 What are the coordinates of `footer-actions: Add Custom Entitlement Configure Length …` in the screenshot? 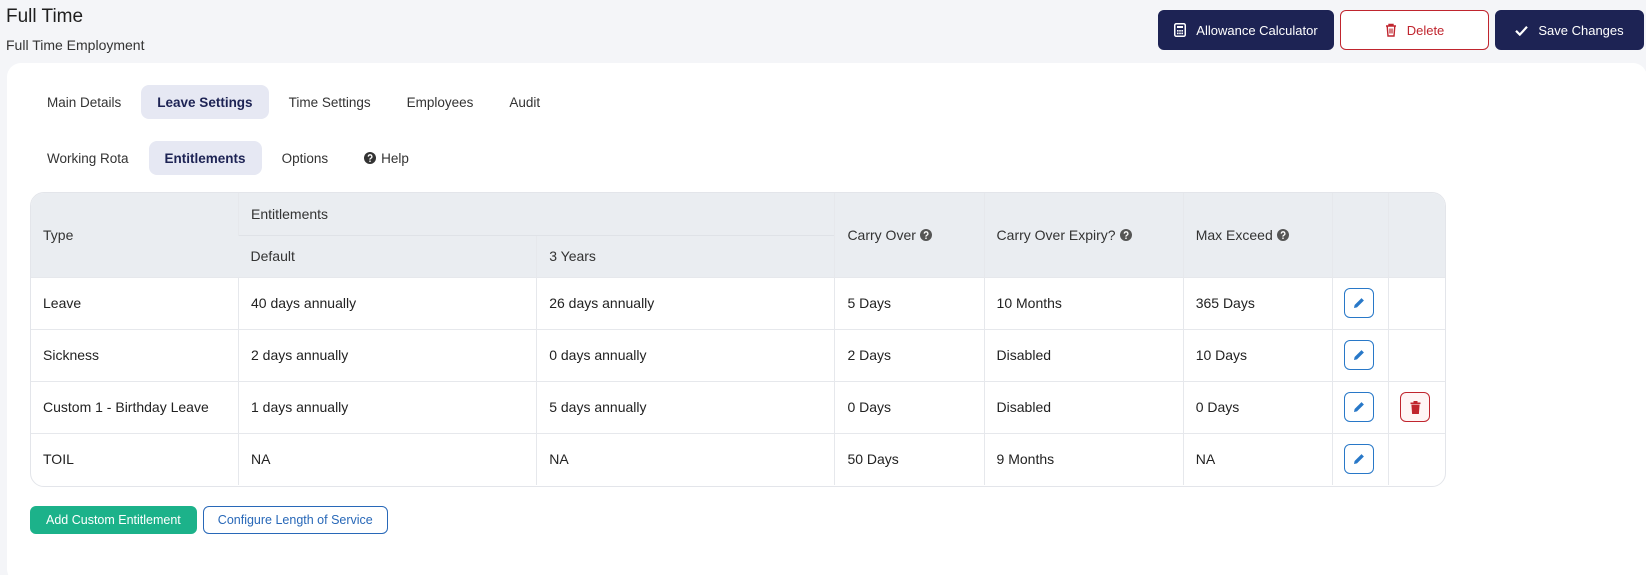 It's located at (209, 520).